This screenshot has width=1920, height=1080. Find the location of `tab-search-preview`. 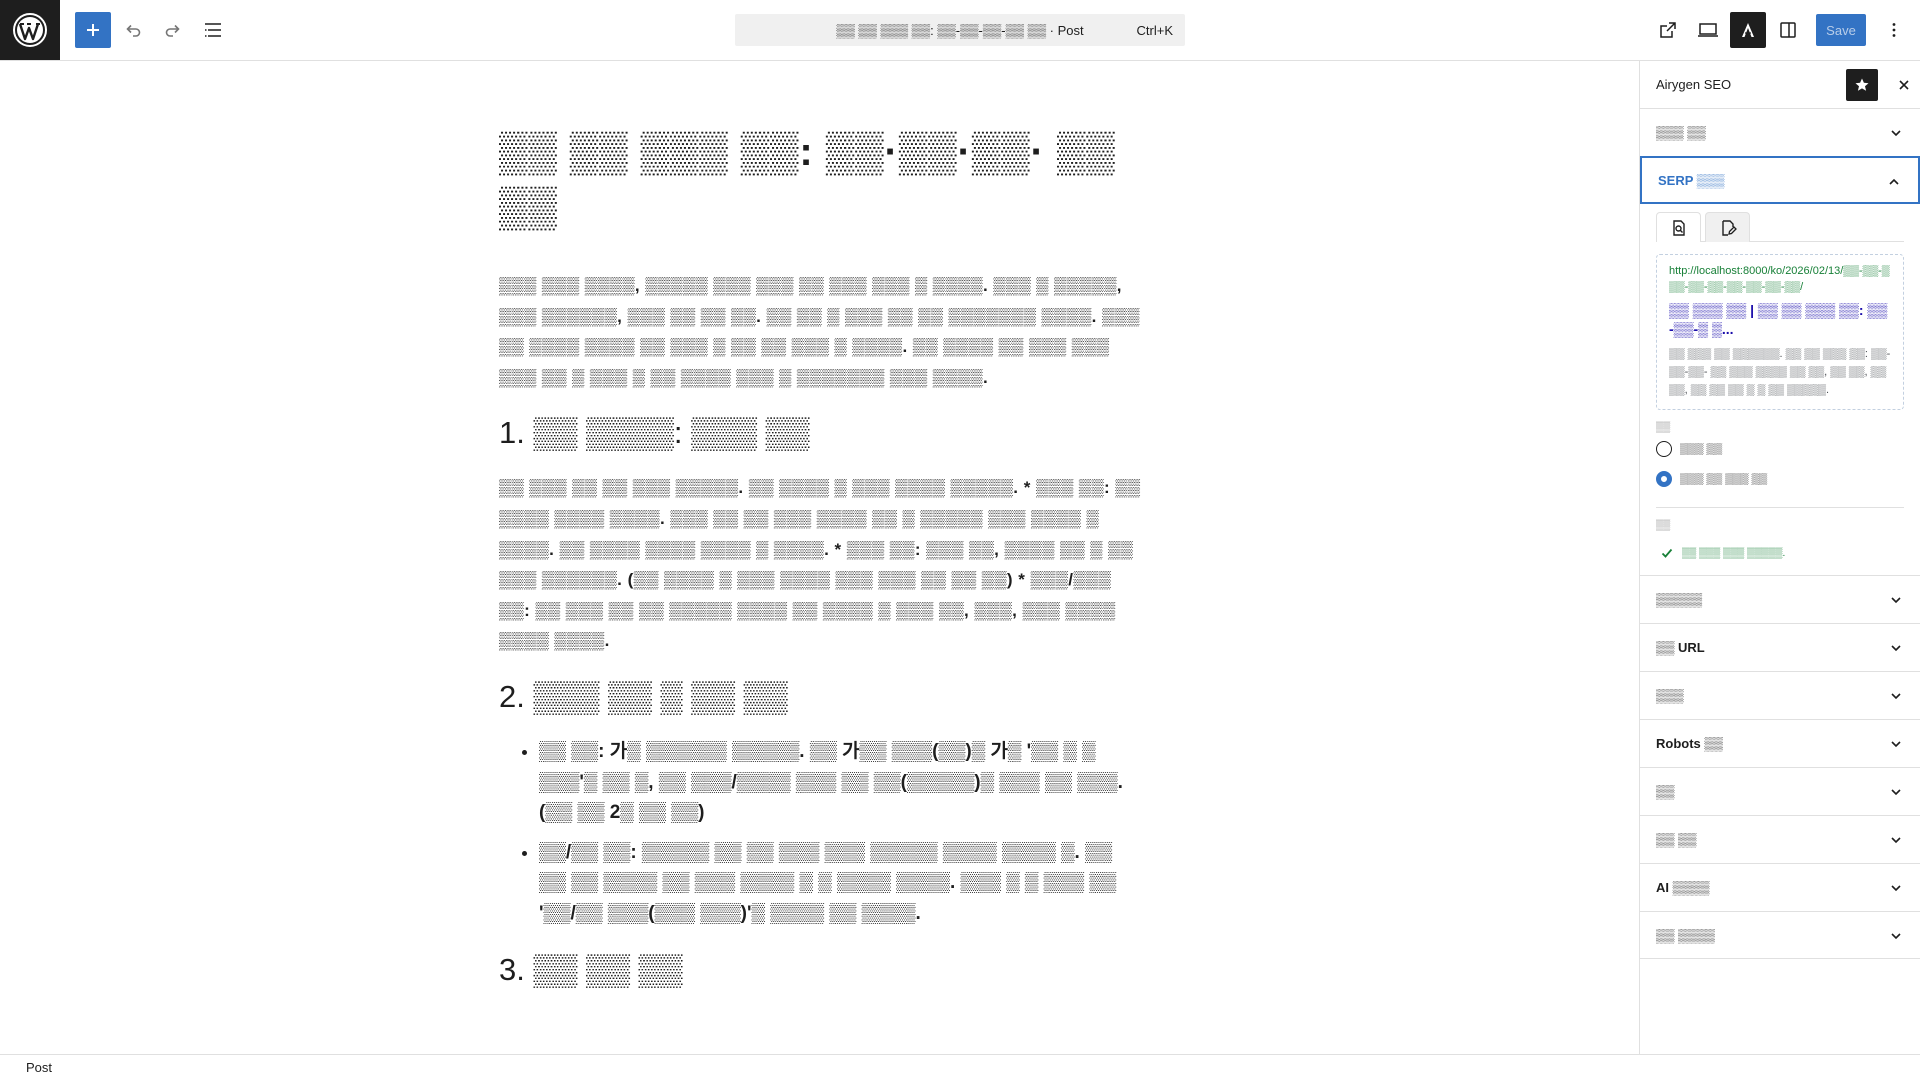

tab-search-preview is located at coordinates (1678, 227).